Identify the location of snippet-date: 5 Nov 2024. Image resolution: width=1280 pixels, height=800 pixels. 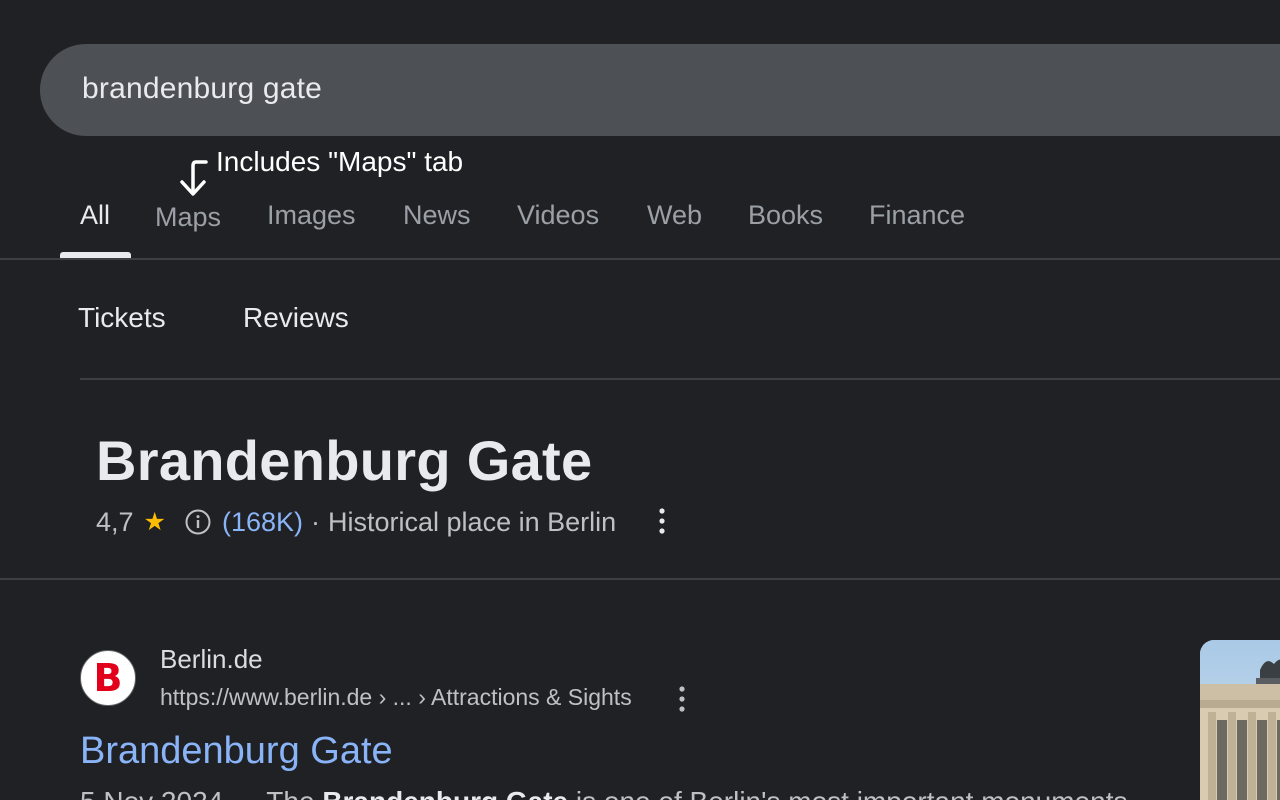
(151, 793).